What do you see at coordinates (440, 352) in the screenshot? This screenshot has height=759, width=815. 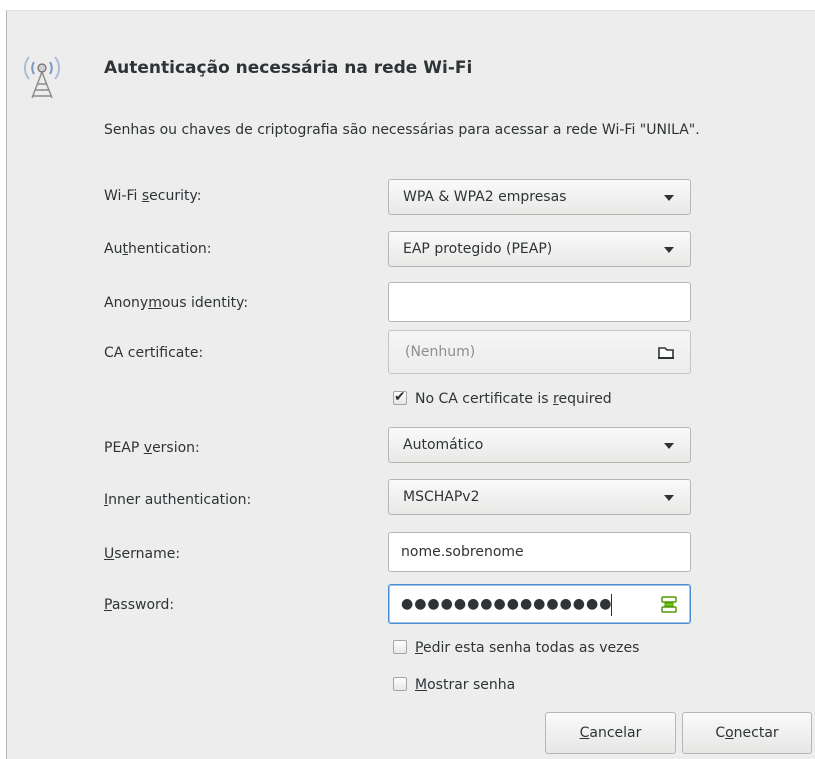 I see `ca-certificate-value: (Nenhum)` at bounding box center [440, 352].